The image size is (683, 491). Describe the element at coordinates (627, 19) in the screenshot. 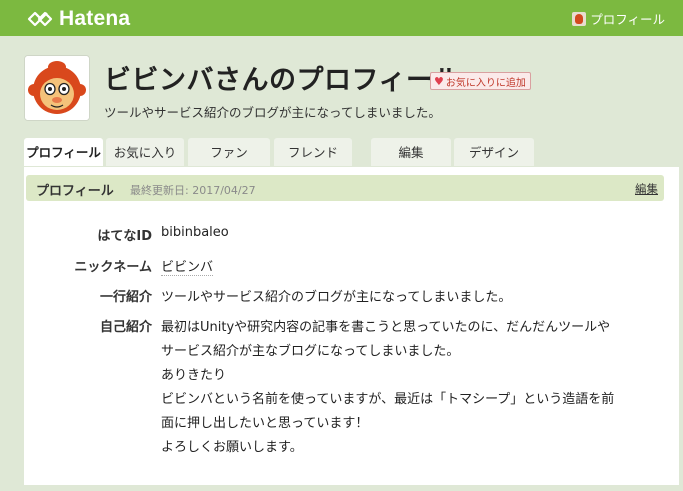

I see `header-profile-label: プロフィール` at that location.